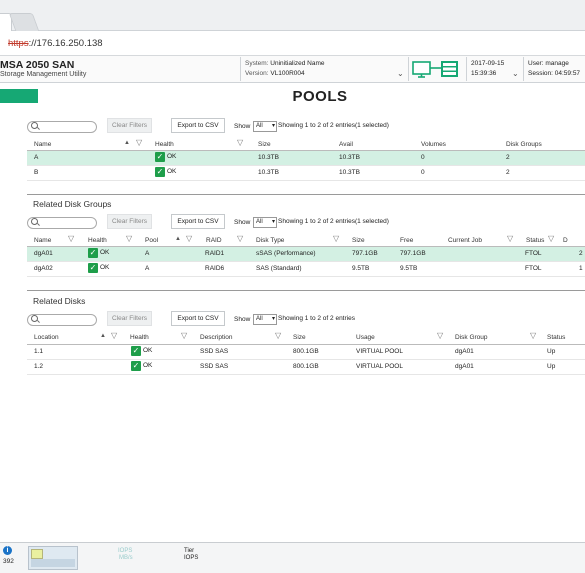  Describe the element at coordinates (216, 337) in the screenshot. I see `col-description: Description` at that location.